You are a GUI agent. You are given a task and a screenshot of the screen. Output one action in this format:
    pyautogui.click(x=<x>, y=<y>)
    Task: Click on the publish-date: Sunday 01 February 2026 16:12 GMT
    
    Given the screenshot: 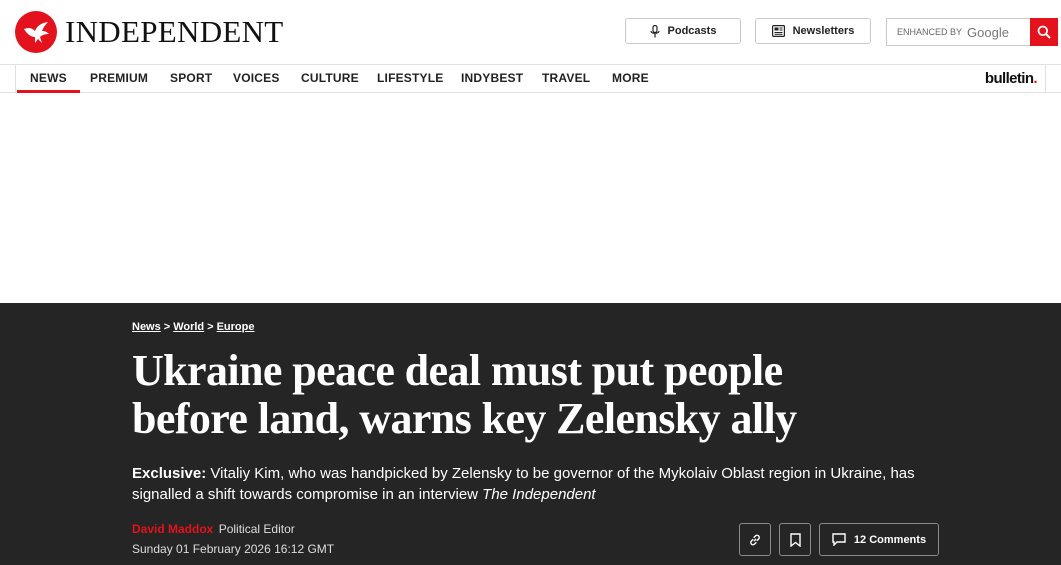 What is the action you would take?
    pyautogui.click(x=233, y=549)
    